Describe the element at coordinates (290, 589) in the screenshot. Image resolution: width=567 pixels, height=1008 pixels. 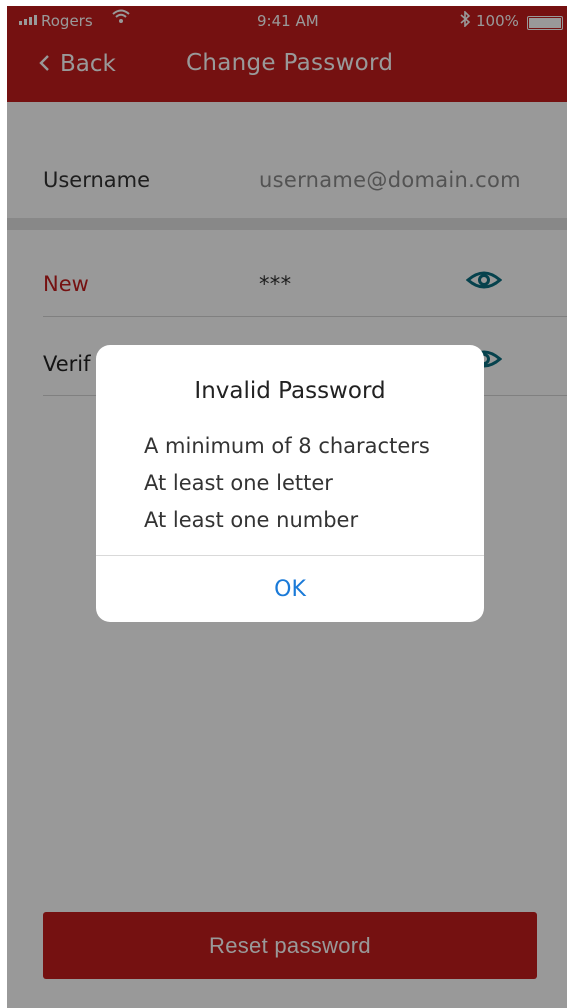
I see `ok-button: OK` at that location.